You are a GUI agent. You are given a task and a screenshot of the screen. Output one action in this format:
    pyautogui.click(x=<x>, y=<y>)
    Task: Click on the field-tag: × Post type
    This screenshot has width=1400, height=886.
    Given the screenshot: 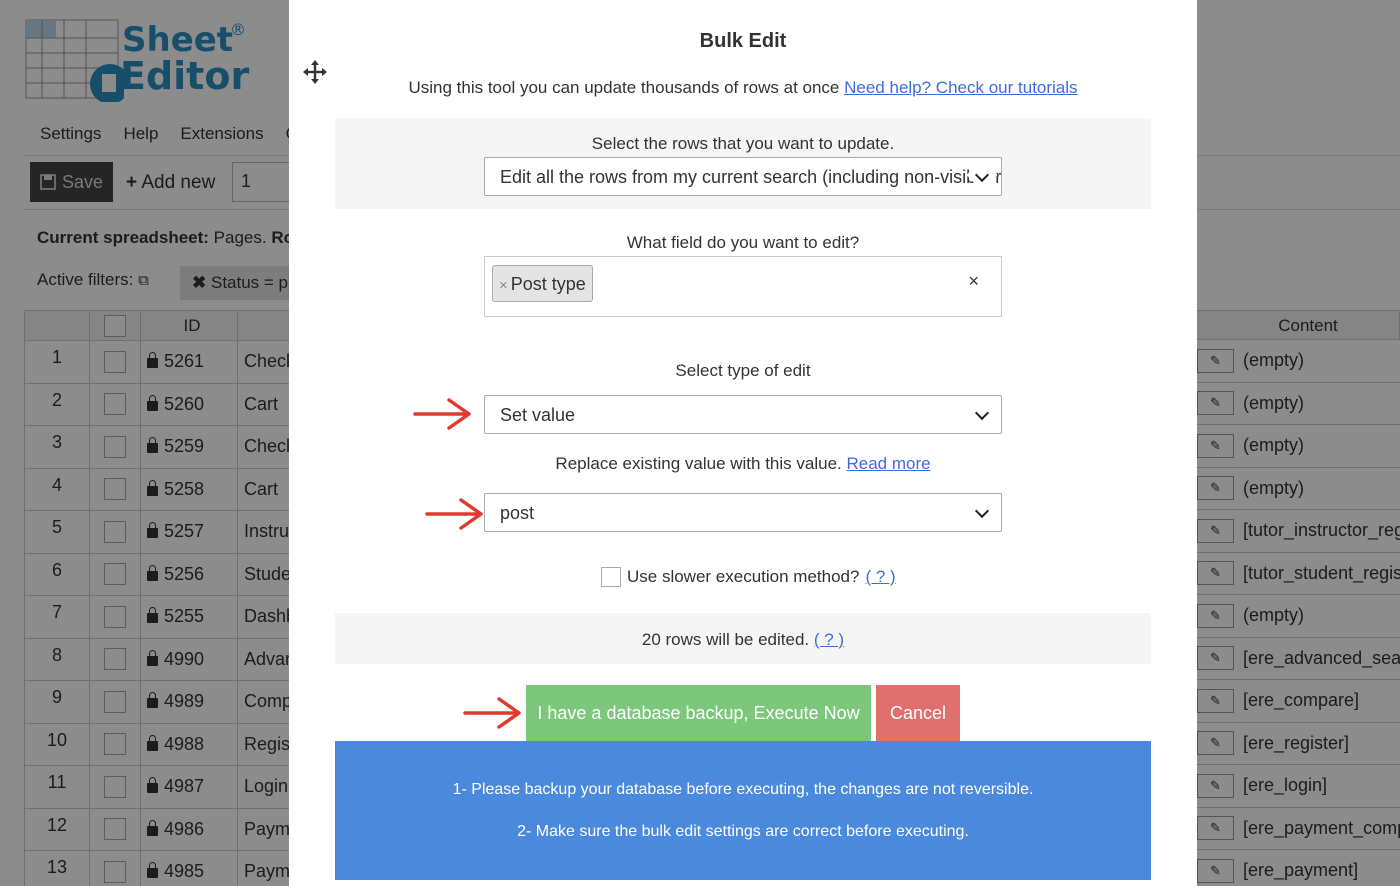 What is the action you would take?
    pyautogui.click(x=542, y=283)
    